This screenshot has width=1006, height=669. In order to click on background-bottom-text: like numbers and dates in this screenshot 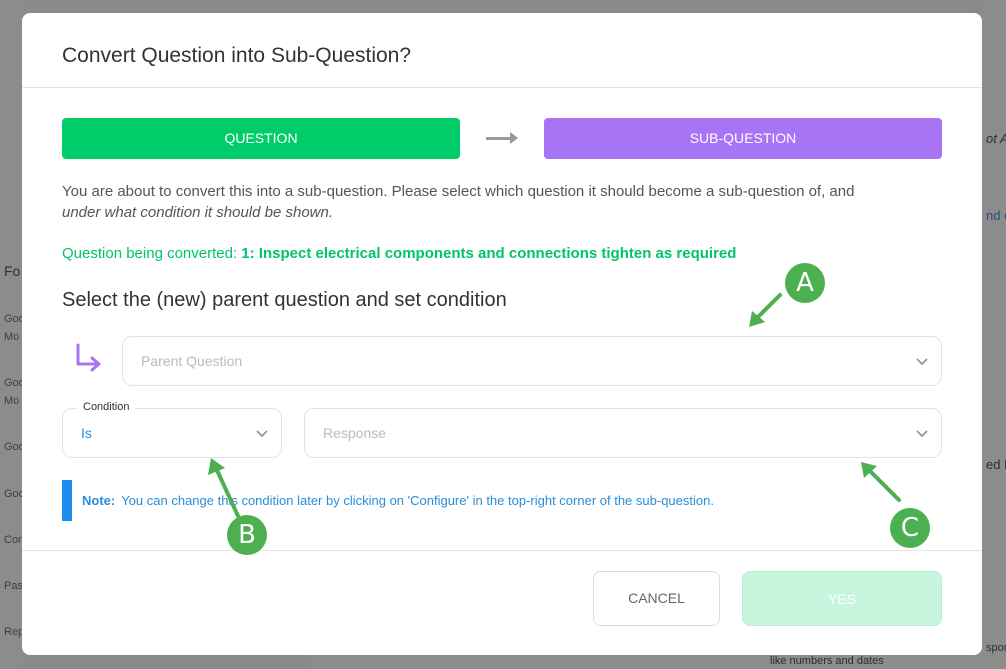, I will do `click(827, 661)`.